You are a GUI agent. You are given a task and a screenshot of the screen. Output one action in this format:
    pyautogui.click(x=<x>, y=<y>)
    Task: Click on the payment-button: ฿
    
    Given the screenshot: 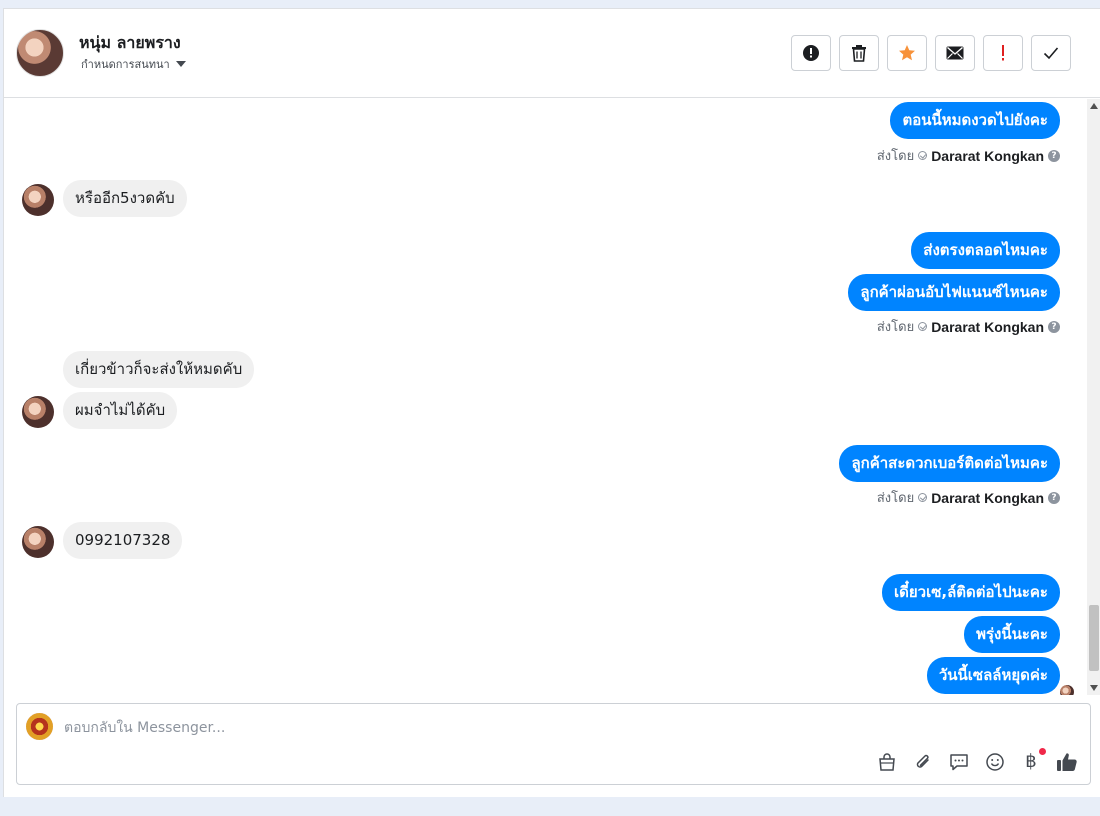 What is the action you would take?
    pyautogui.click(x=1033, y=760)
    